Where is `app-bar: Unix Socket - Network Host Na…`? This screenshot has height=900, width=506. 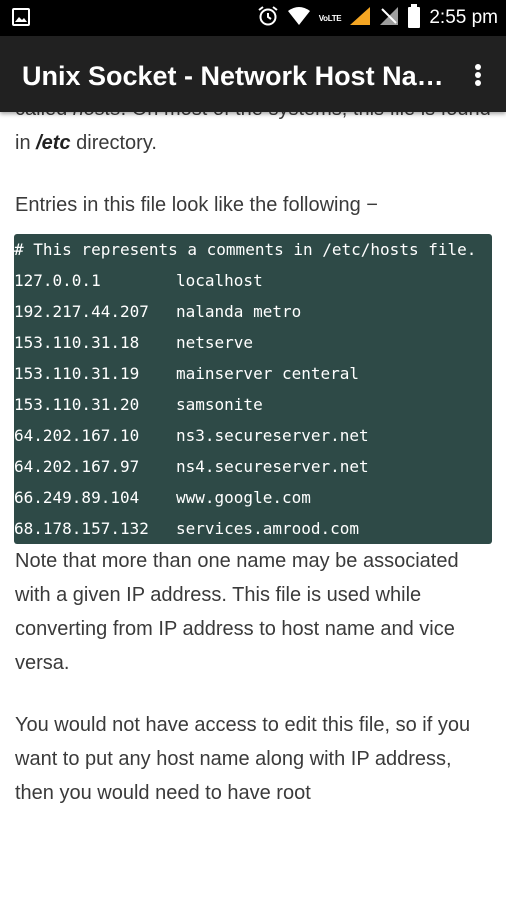 app-bar: Unix Socket - Network Host Na… is located at coordinates (253, 74).